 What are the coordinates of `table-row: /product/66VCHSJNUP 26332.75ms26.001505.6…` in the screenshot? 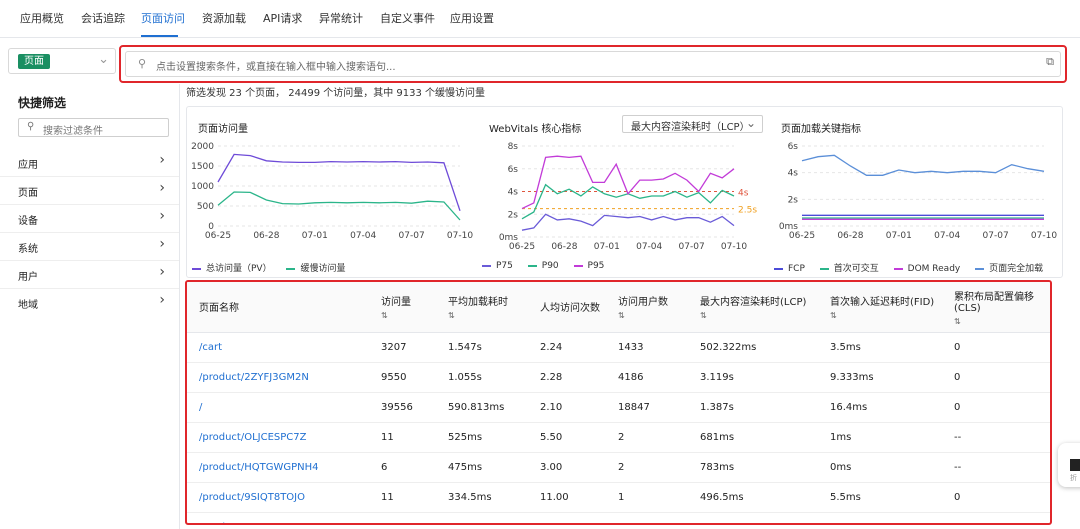 It's located at (618, 518).